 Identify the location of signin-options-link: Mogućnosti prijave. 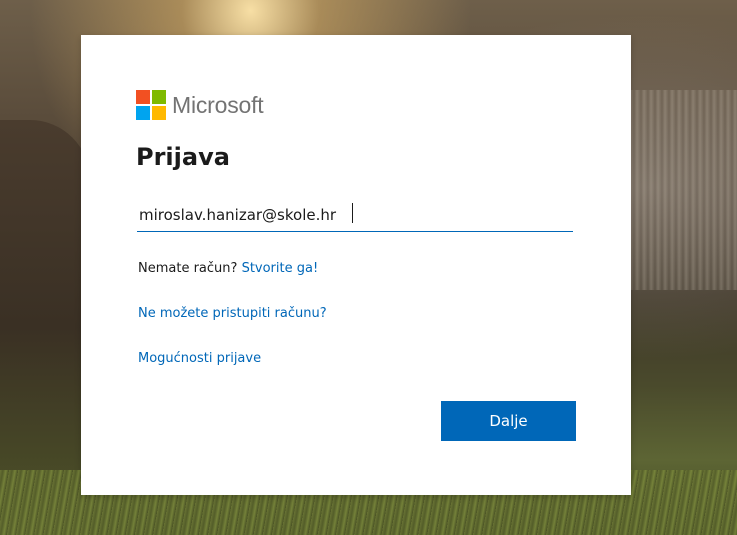
(199, 358).